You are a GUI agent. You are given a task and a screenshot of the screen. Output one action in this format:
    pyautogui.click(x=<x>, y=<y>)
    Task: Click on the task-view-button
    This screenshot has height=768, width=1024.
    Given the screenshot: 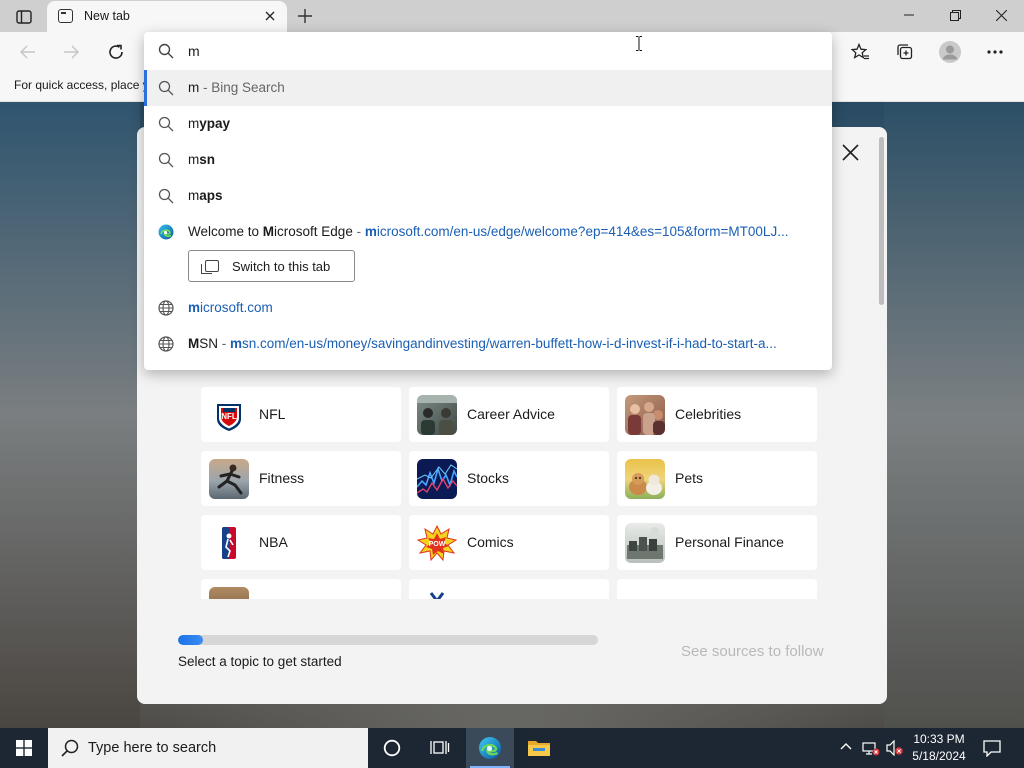 What is the action you would take?
    pyautogui.click(x=440, y=748)
    